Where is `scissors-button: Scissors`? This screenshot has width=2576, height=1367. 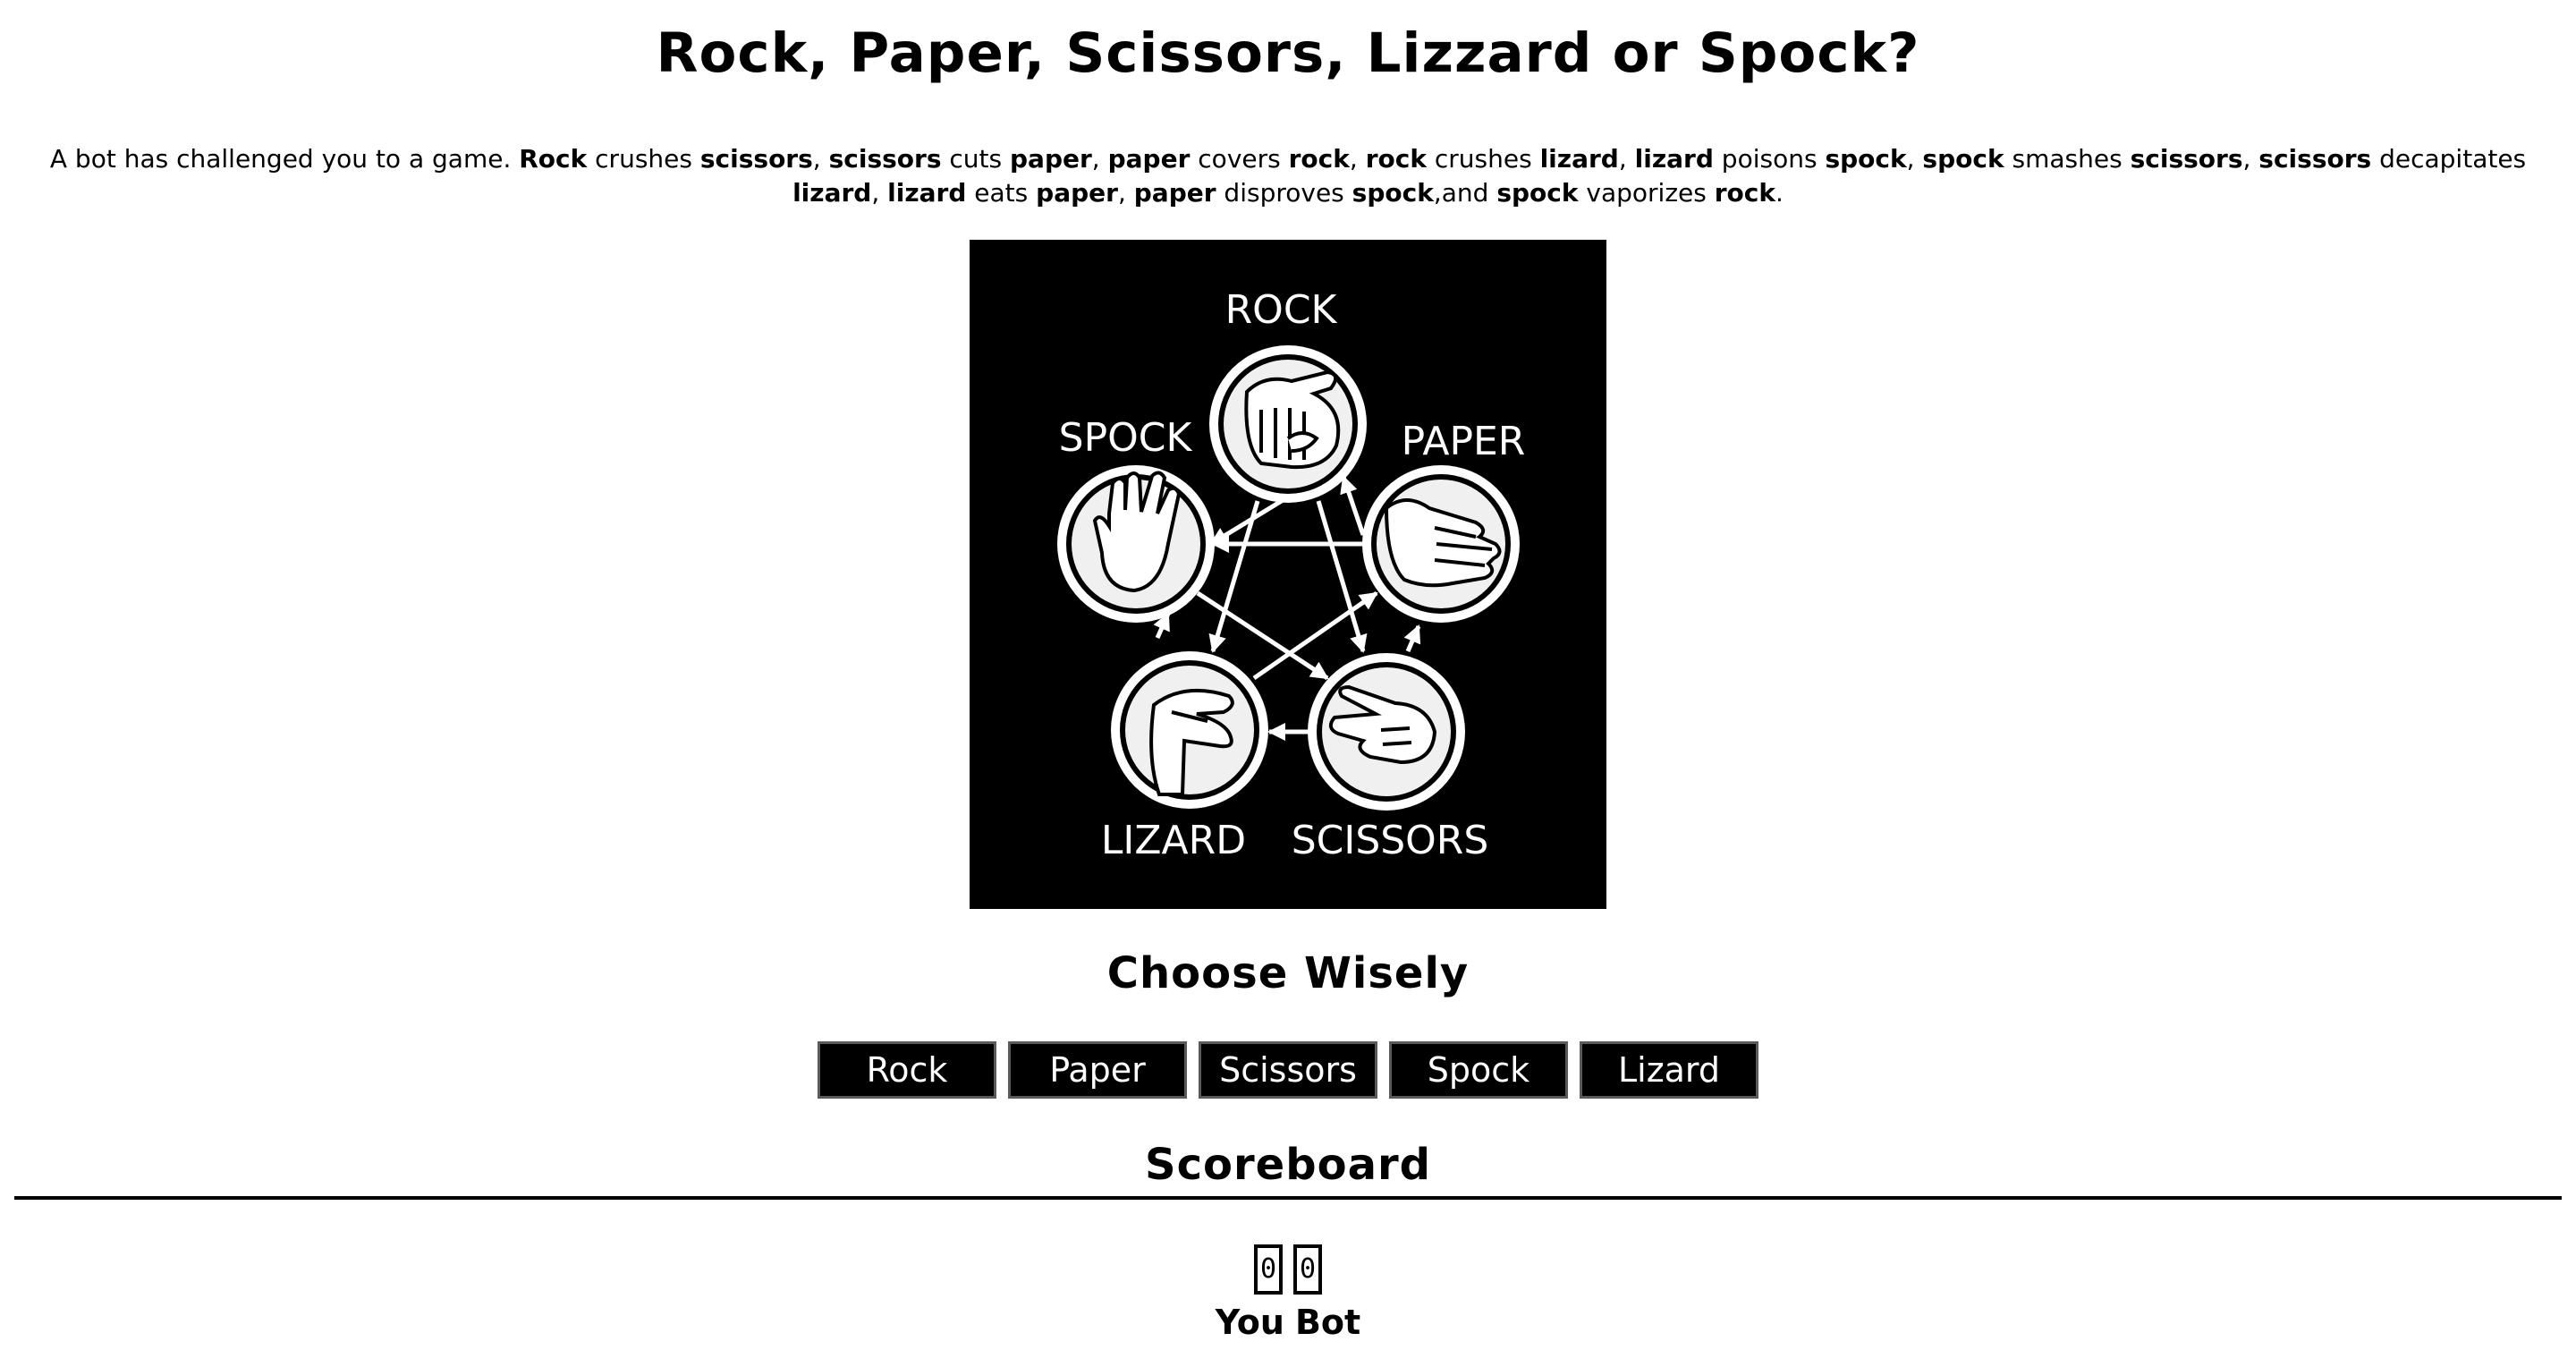 scissors-button: Scissors is located at coordinates (1288, 1070).